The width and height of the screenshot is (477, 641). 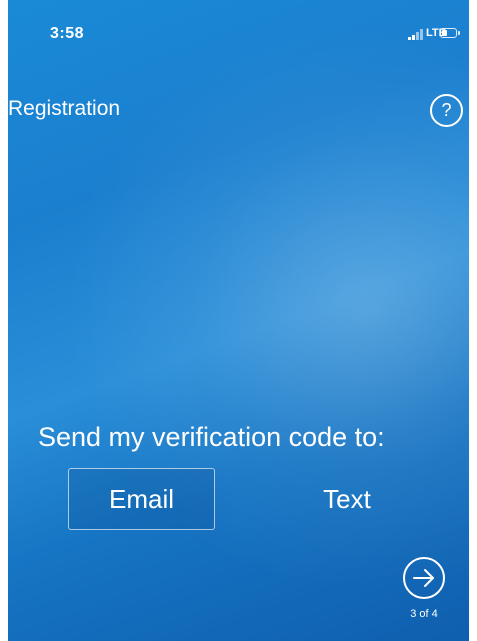 I want to click on status-bar: 3:58 LTE, so click(x=238, y=35).